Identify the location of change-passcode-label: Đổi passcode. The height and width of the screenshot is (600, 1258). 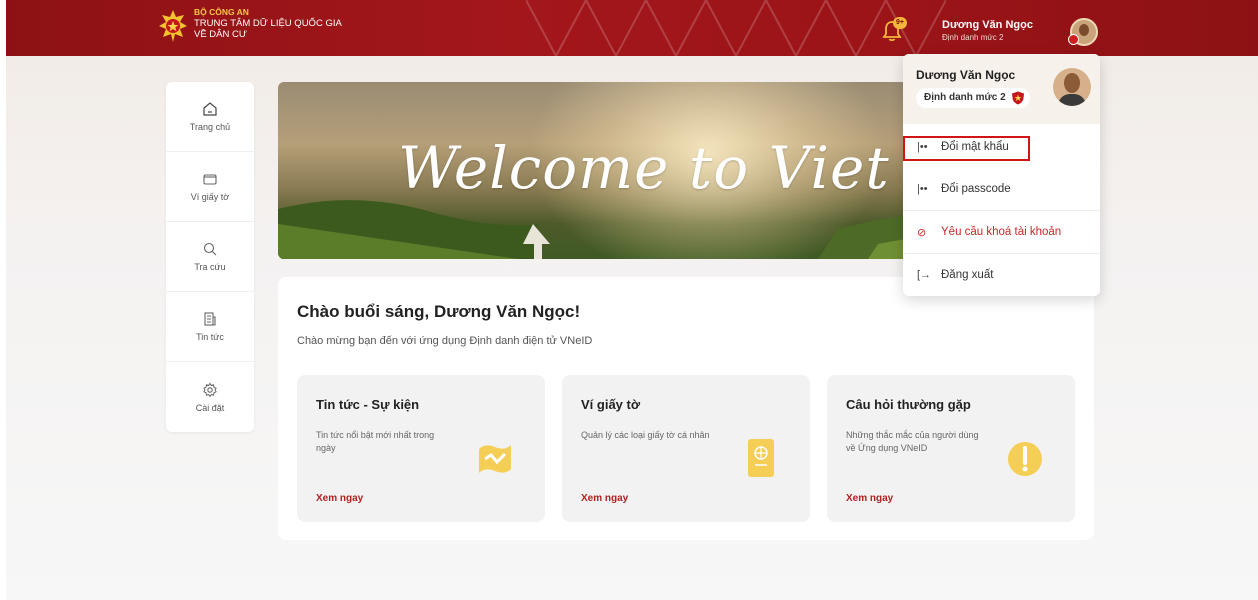
(976, 189).